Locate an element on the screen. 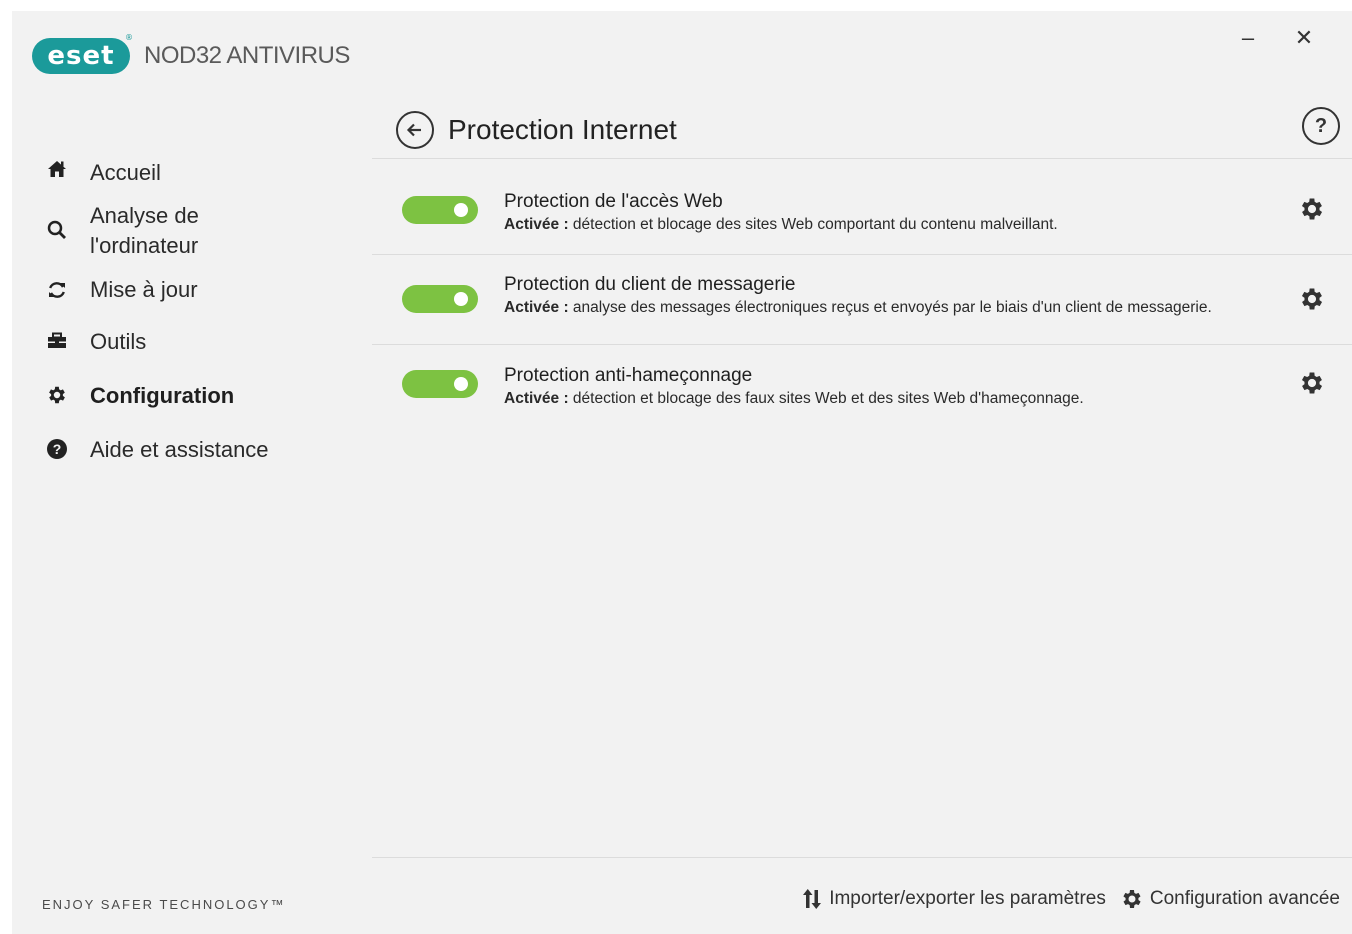 The height and width of the screenshot is (934, 1352). logo-text: eset is located at coordinates (81, 56).